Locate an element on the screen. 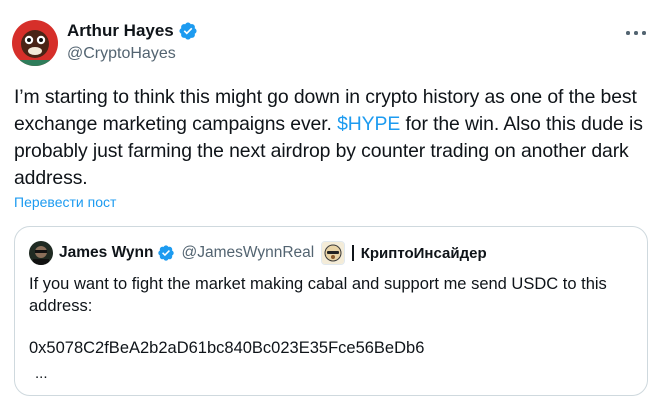  quote-avatar-image is located at coordinates (41, 253).